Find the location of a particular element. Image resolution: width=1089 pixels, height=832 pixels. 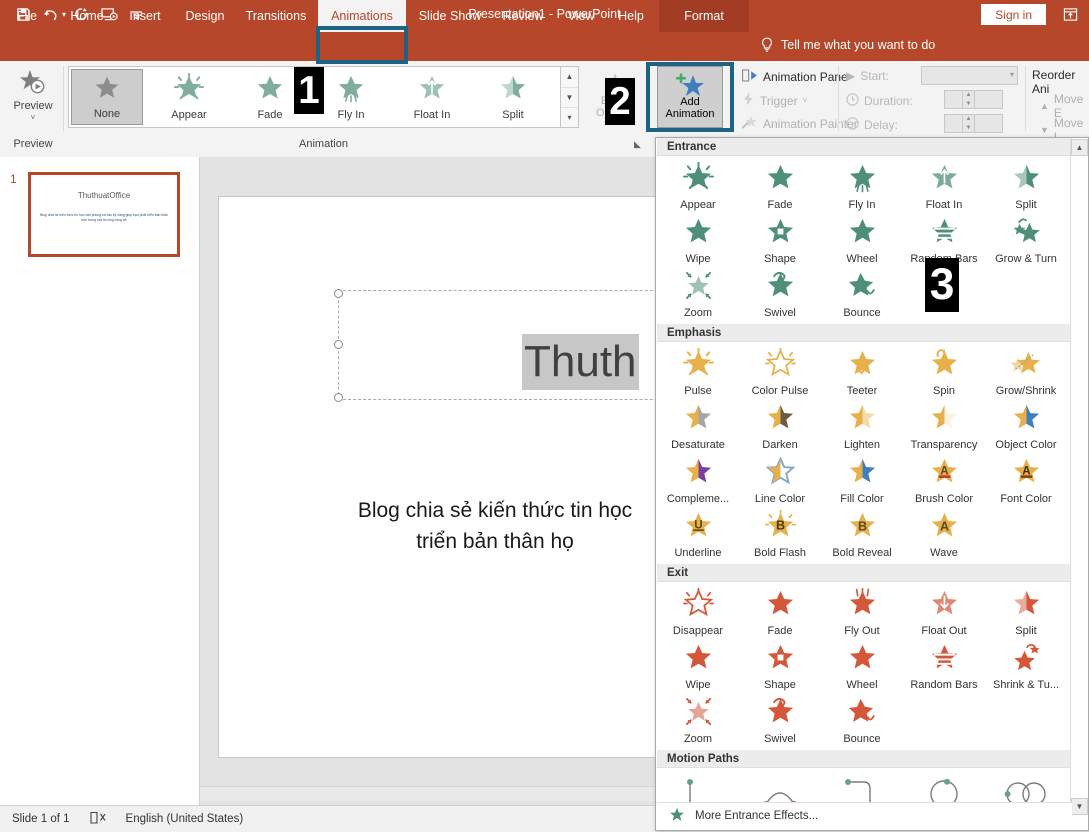

spell-check-icon is located at coordinates (98, 819).